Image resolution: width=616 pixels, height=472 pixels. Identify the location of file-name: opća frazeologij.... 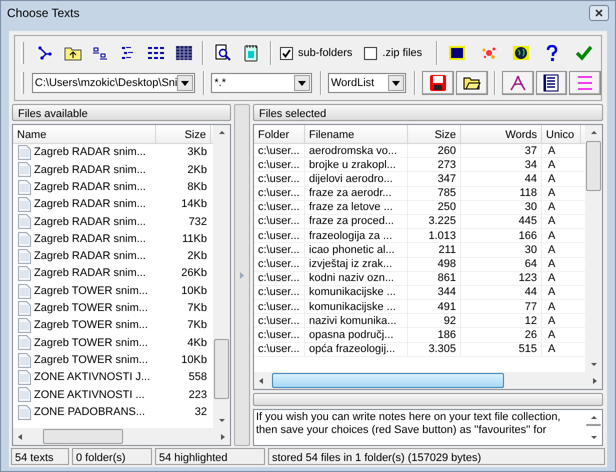
(356, 349).